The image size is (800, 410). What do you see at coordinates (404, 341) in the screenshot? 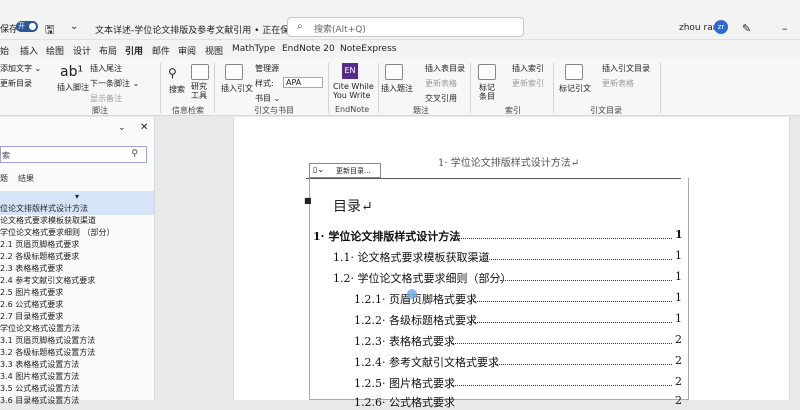
I see `toc-entry: 1.2.3· 表格格式要求` at bounding box center [404, 341].